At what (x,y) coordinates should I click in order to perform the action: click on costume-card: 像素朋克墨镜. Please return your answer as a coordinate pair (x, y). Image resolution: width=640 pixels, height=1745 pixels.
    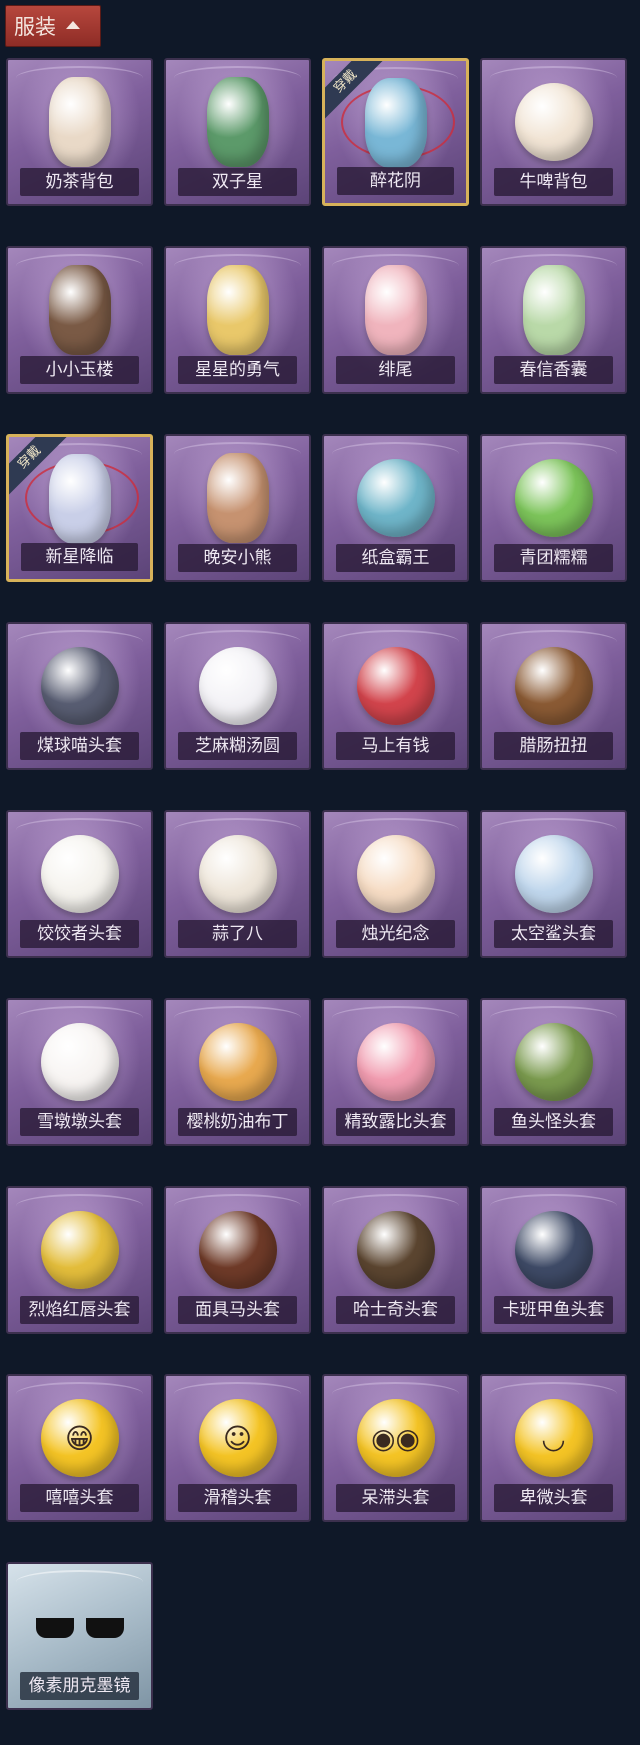
    Looking at the image, I should click on (79, 1636).